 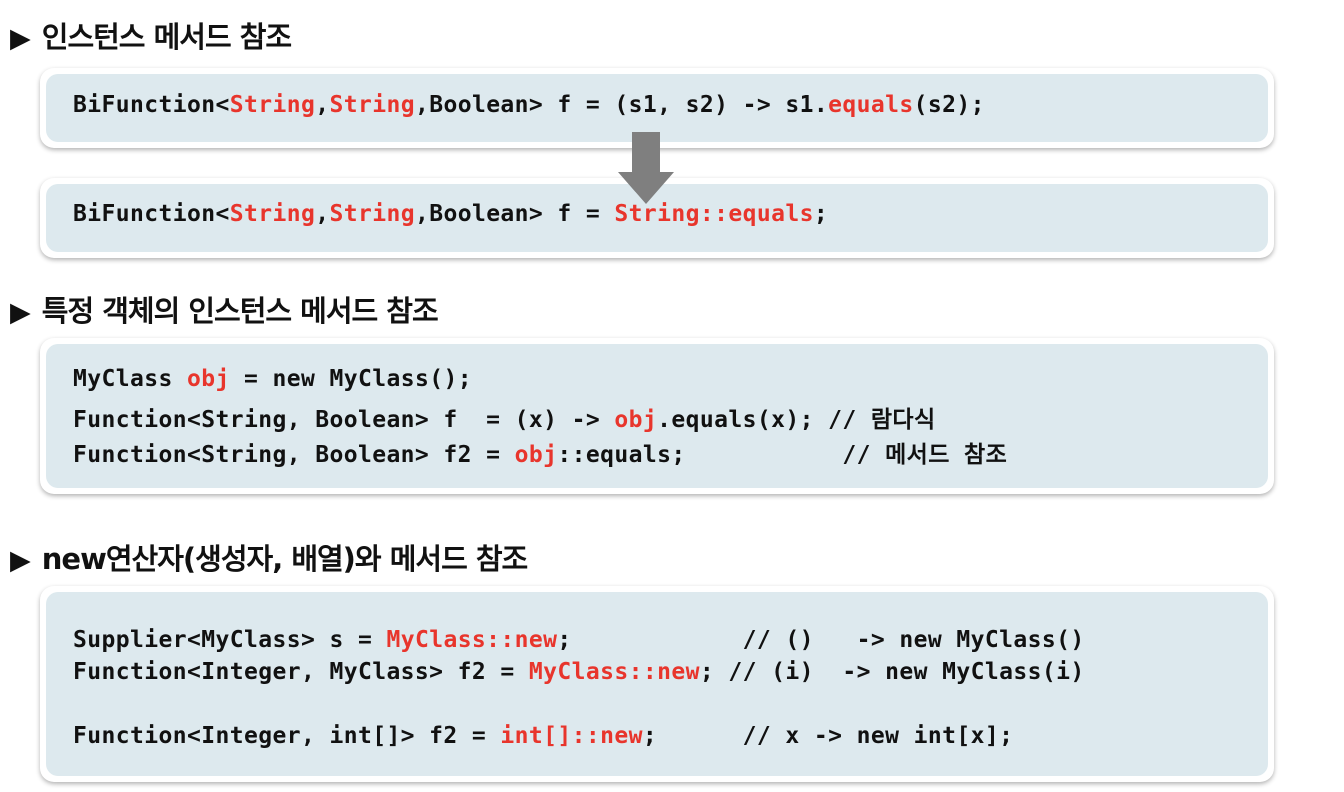 What do you see at coordinates (913, 640) in the screenshot?
I see `code-comment: // () -> new MyClass()` at bounding box center [913, 640].